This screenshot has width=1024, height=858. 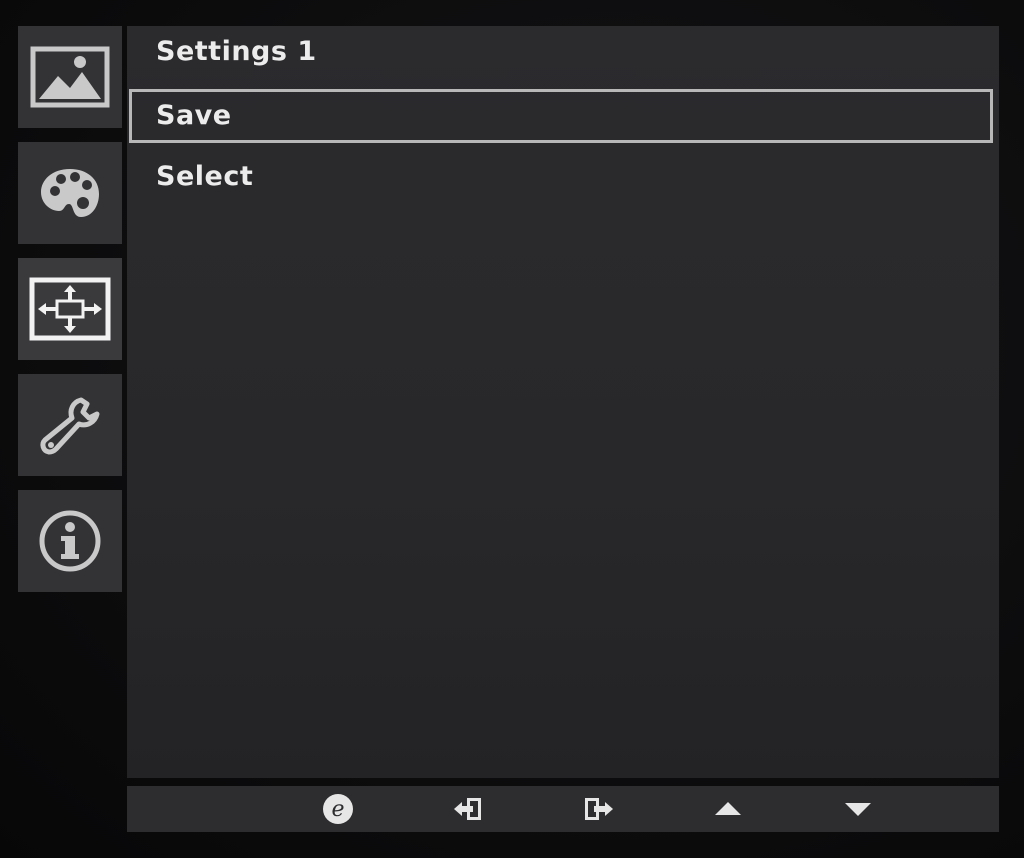 I want to click on display-layout-icon, so click(x=70, y=309).